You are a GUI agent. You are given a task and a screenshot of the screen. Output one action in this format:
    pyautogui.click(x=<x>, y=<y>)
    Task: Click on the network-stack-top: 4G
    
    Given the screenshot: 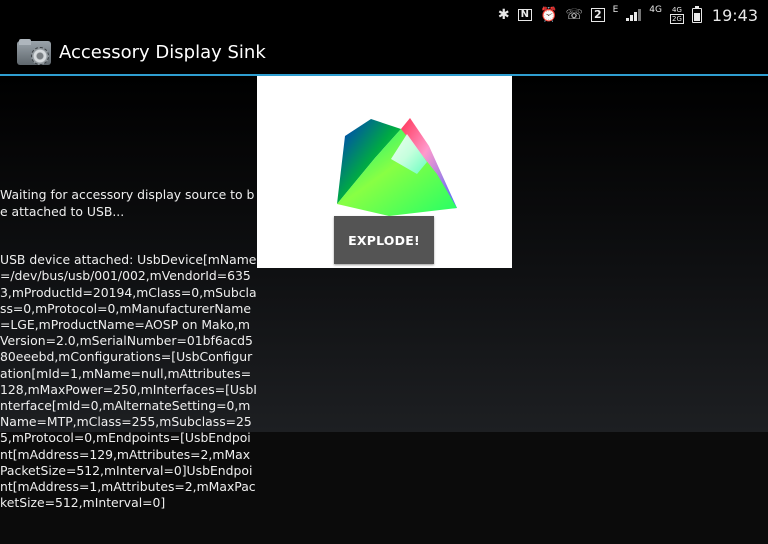 What is the action you would take?
    pyautogui.click(x=677, y=10)
    